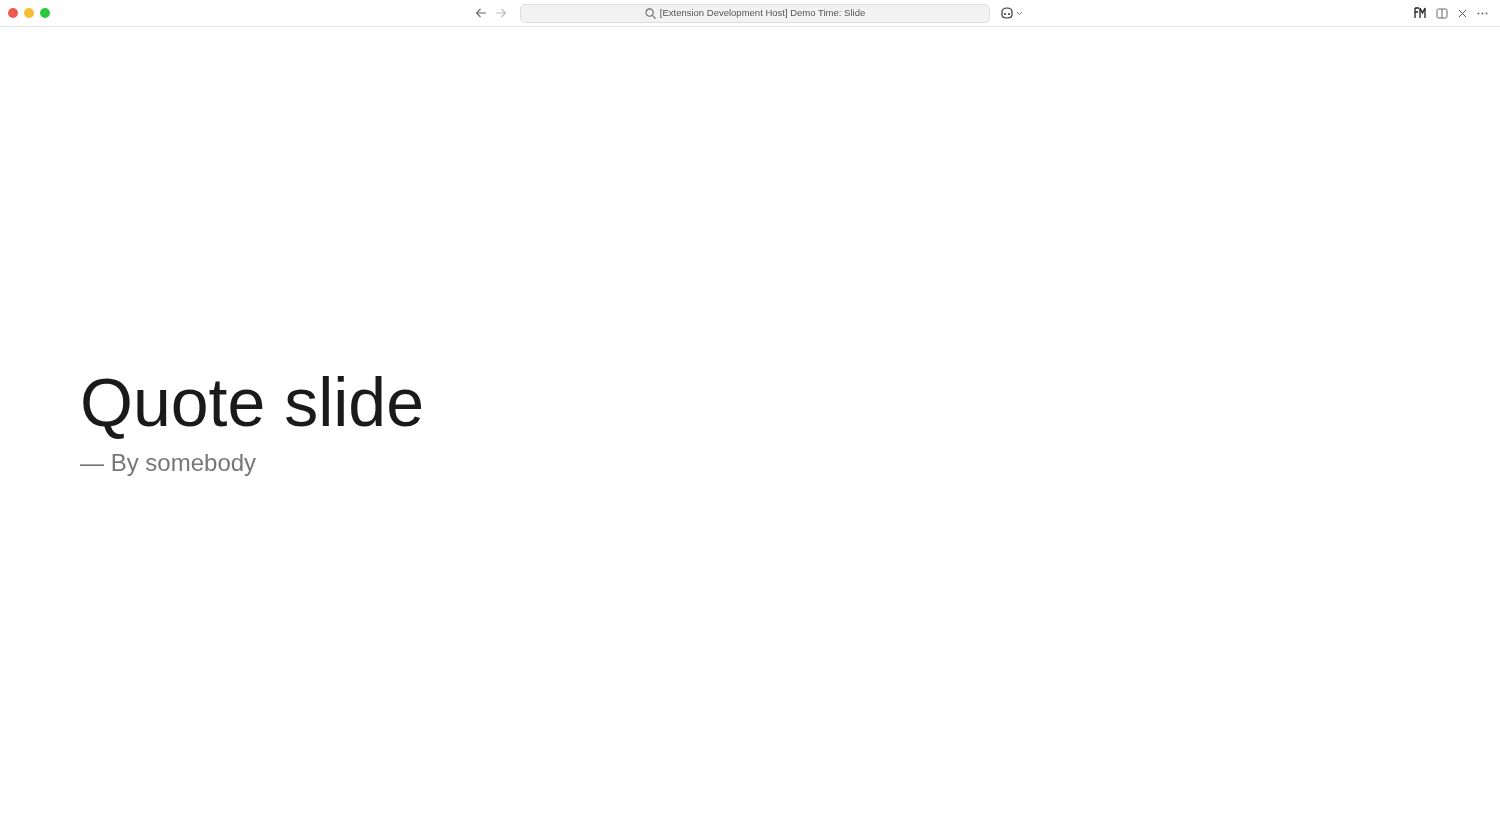  Describe the element at coordinates (168, 463) in the screenshot. I see `slide-author: — By somebody` at that location.